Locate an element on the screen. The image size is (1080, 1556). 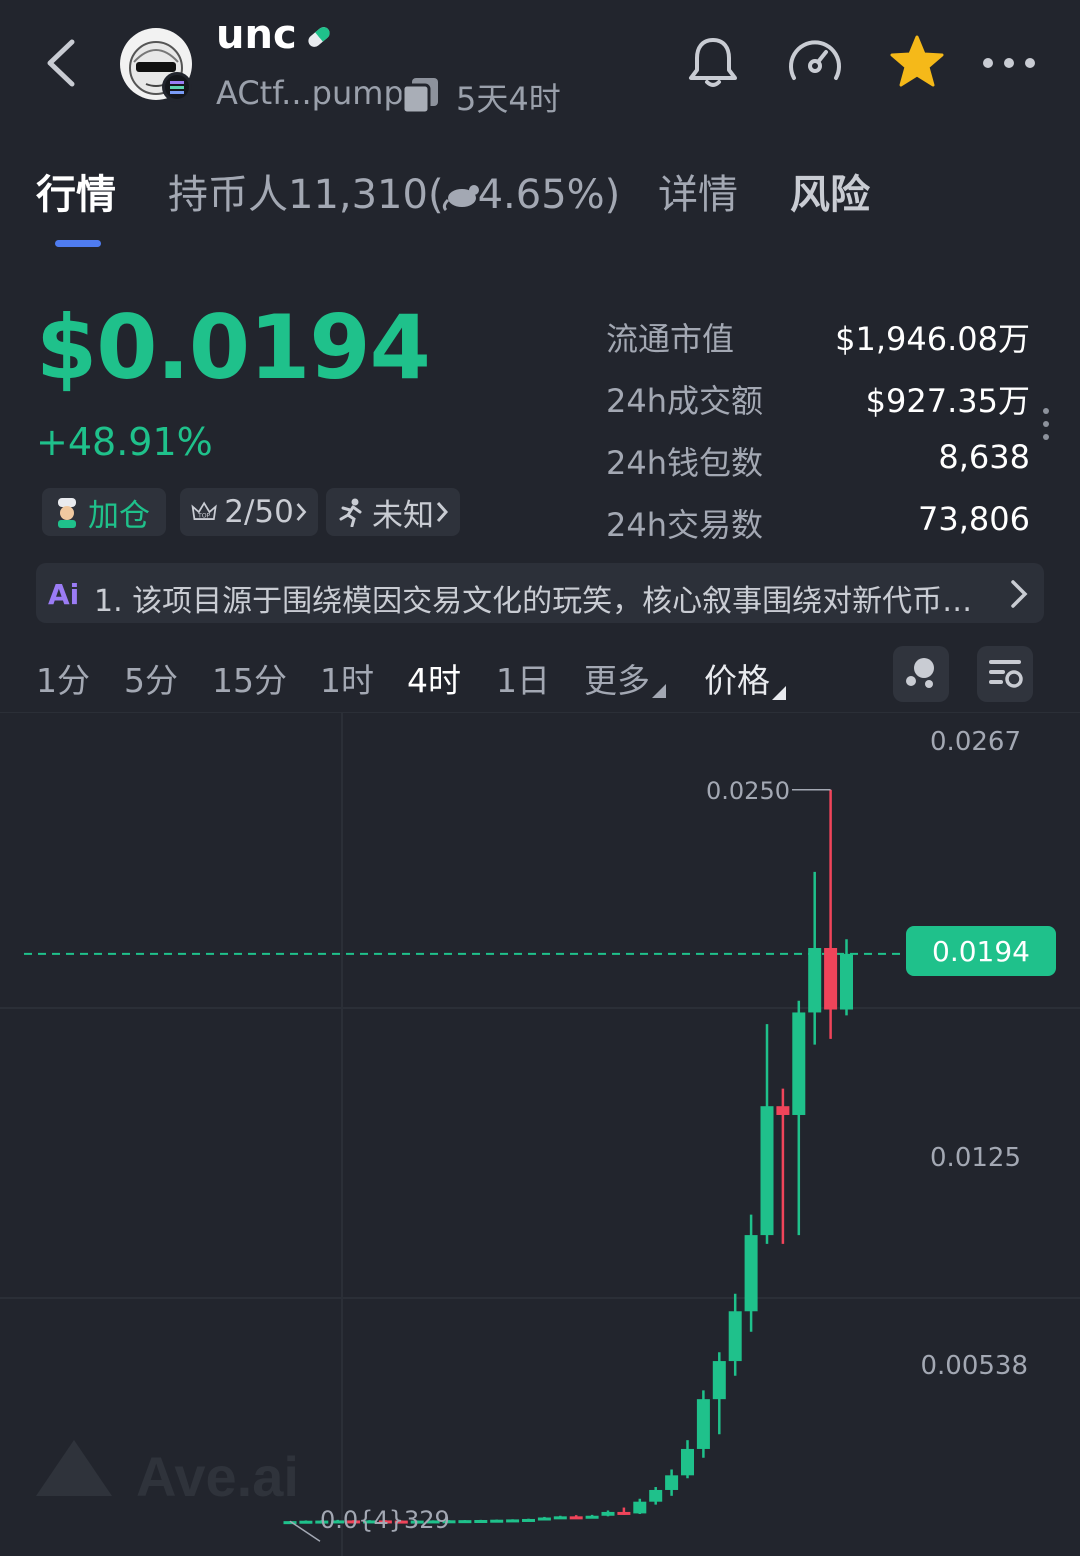
high-price-label: 0.0250 is located at coordinates (748, 791).